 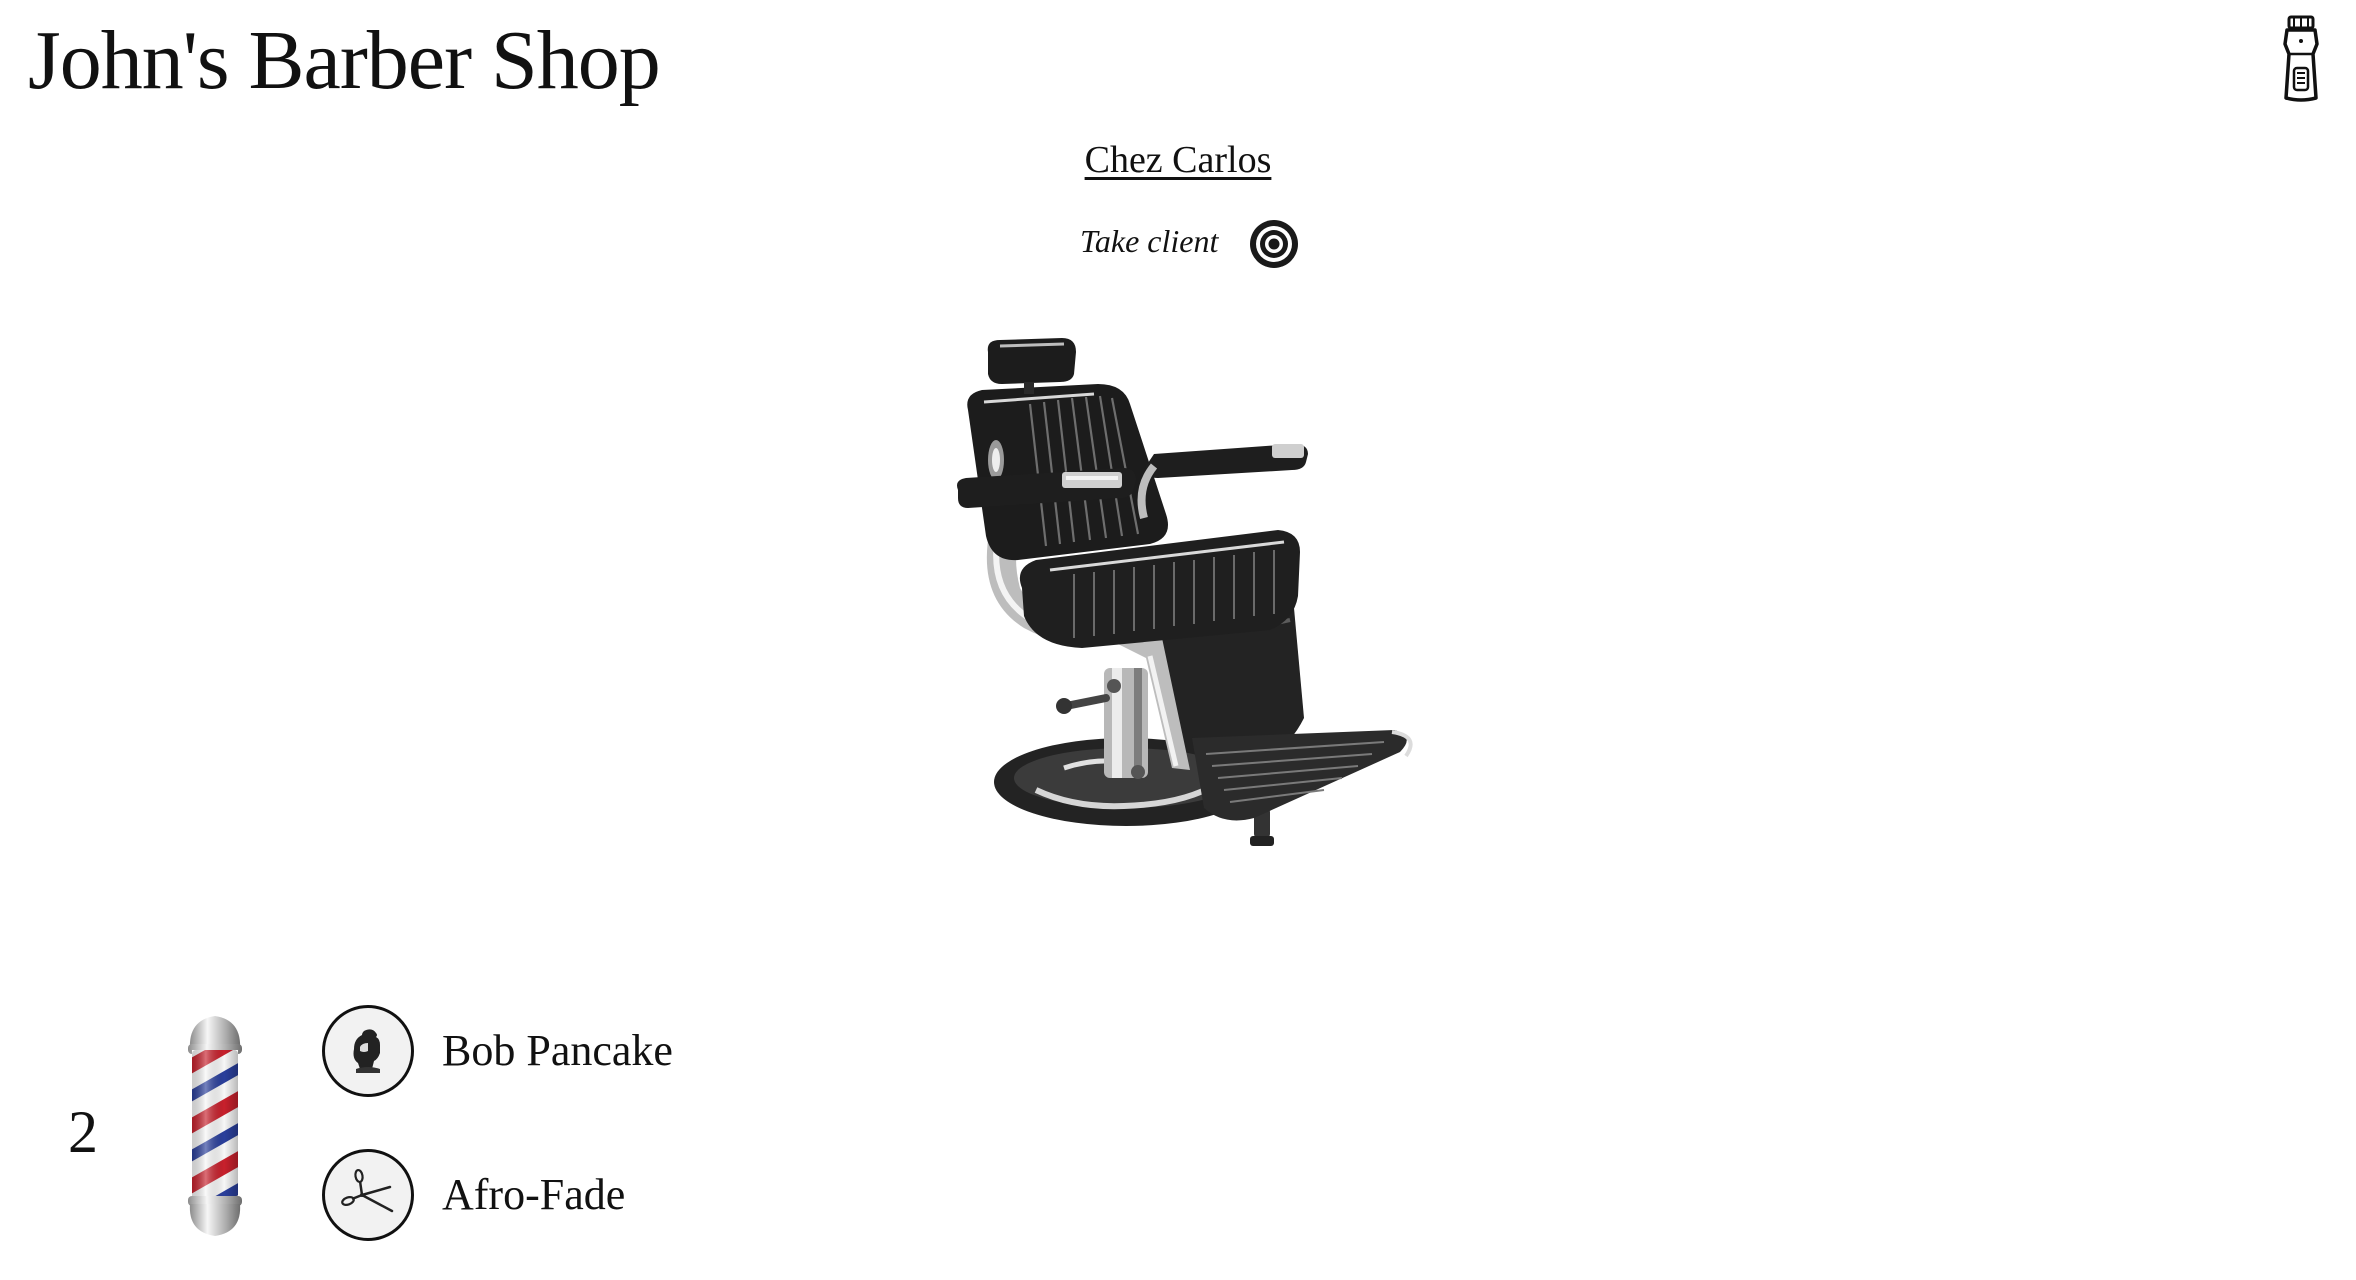 I want to click on take-client-label: Take client, so click(x=1149, y=241).